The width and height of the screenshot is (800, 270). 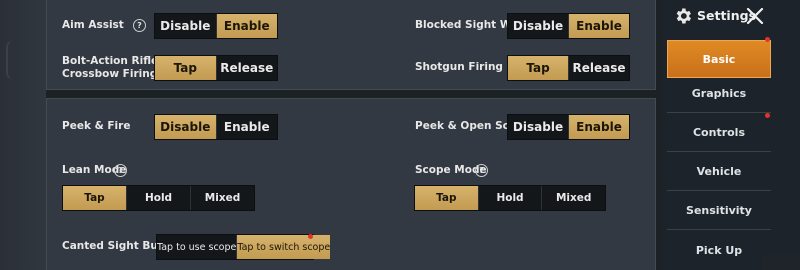 What do you see at coordinates (719, 94) in the screenshot?
I see `sidebar-item-graphics: Graphics` at bounding box center [719, 94].